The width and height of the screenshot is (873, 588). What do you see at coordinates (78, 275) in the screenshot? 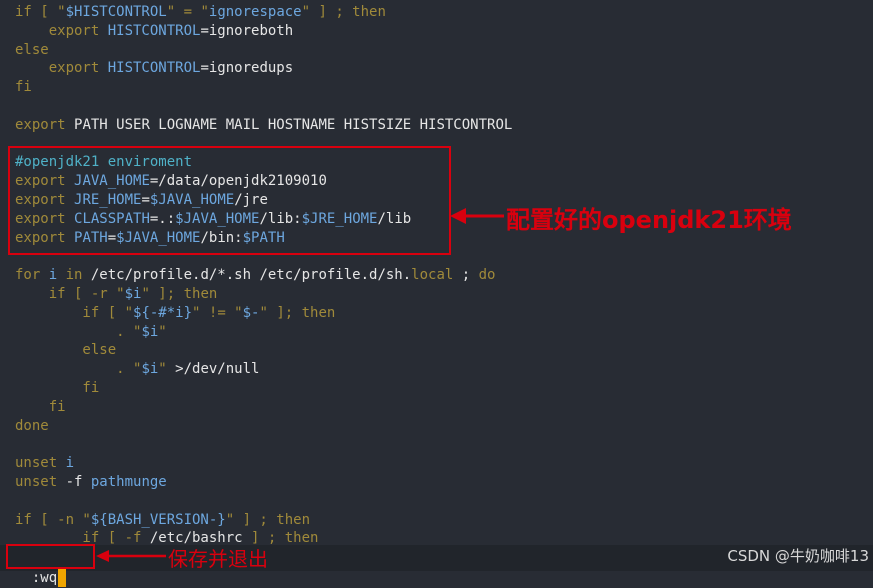
I see `code-token: in` at bounding box center [78, 275].